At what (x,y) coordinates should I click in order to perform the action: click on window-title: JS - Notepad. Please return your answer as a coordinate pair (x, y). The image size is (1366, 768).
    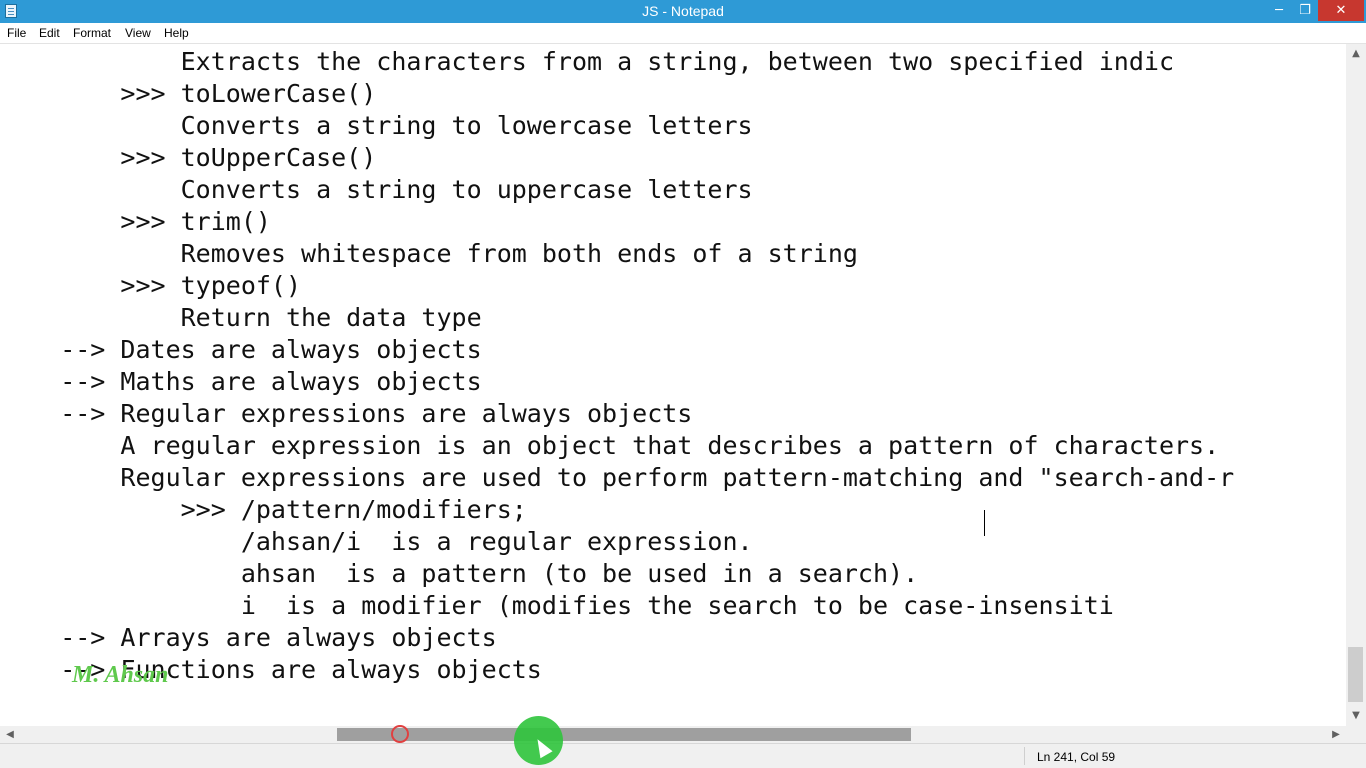
    Looking at the image, I should click on (683, 11).